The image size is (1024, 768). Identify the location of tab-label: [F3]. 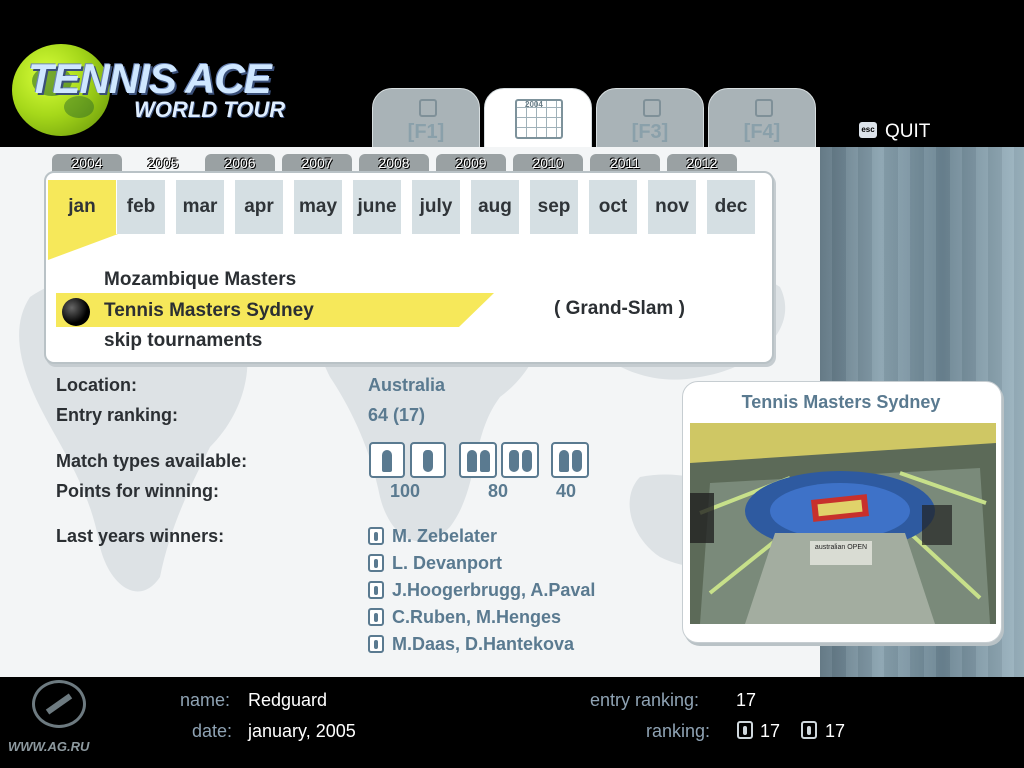
(650, 132).